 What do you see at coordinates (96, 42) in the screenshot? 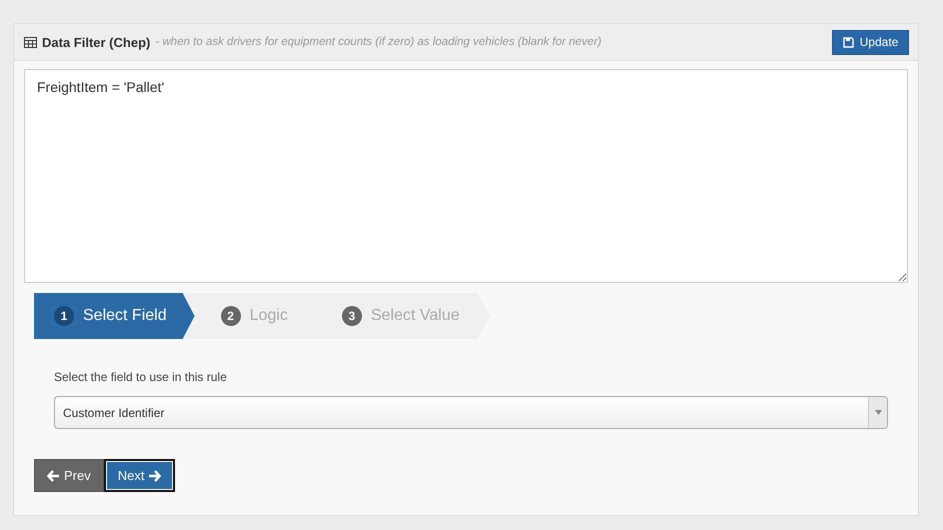
I see `panel-title: Data Filter (Chep)` at bounding box center [96, 42].